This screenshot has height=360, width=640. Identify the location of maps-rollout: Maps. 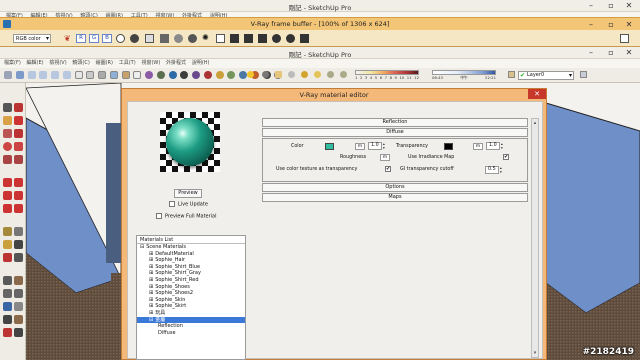
(395, 197).